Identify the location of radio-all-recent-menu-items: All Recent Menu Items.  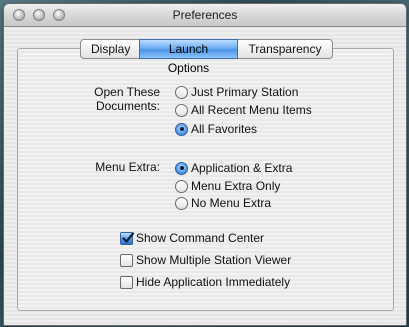
(243, 110).